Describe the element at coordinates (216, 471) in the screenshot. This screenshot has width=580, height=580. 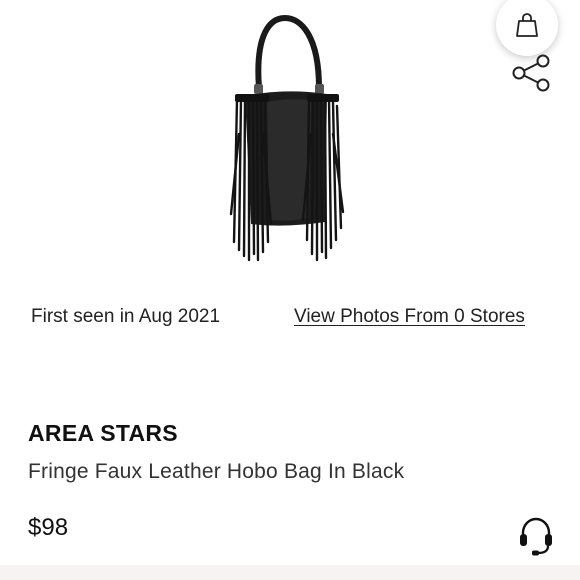
I see `product-name: Fringe Faux Leather Hobo Bag In Black` at that location.